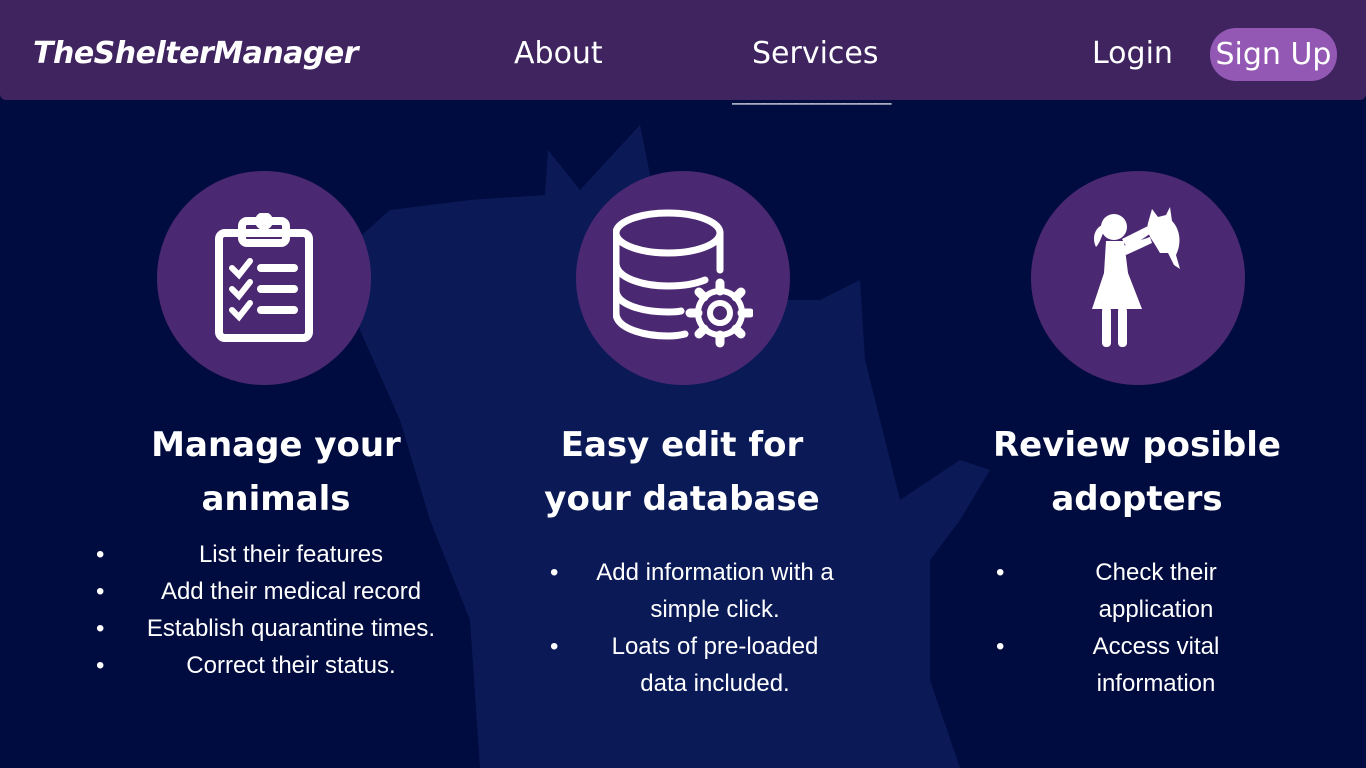 This screenshot has width=1366, height=768. What do you see at coordinates (276, 554) in the screenshot?
I see `list-item: List their features` at bounding box center [276, 554].